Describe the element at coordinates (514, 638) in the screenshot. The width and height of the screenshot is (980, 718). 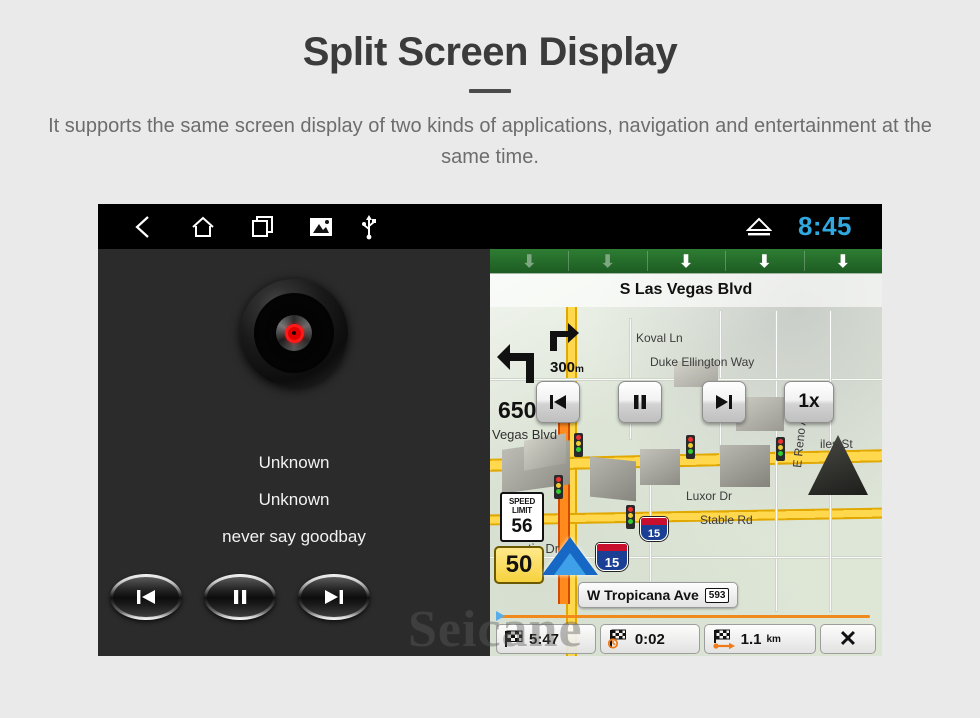
I see `checkered-flag-icon` at that location.